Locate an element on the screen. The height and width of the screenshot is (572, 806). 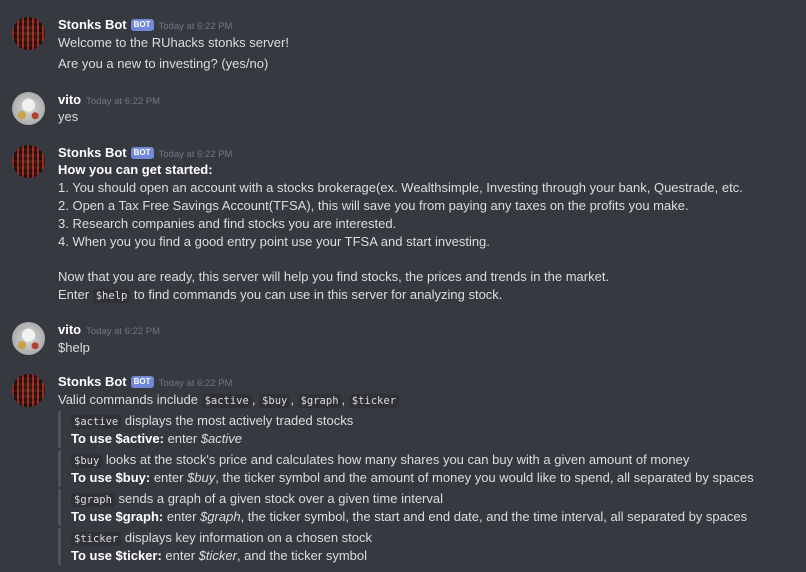
timestamp: Today at 6:22 PM is located at coordinates (195, 383).